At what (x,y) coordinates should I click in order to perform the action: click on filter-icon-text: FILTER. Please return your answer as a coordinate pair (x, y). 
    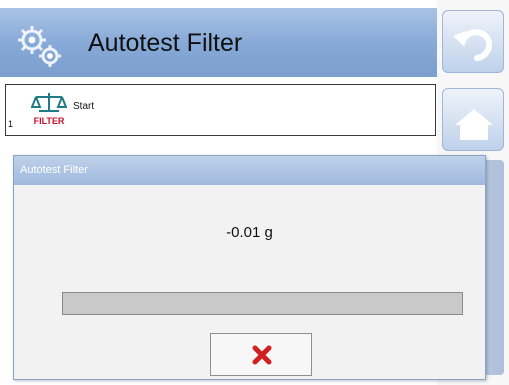
    Looking at the image, I should click on (49, 121).